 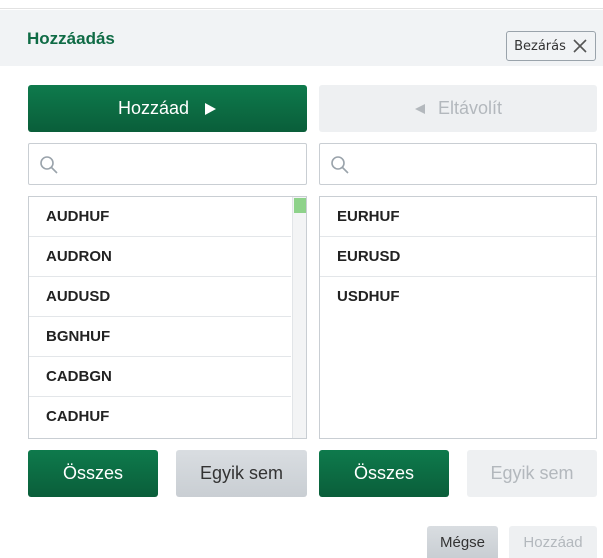 What do you see at coordinates (540, 46) in the screenshot?
I see `close-button-label: Bezárás` at bounding box center [540, 46].